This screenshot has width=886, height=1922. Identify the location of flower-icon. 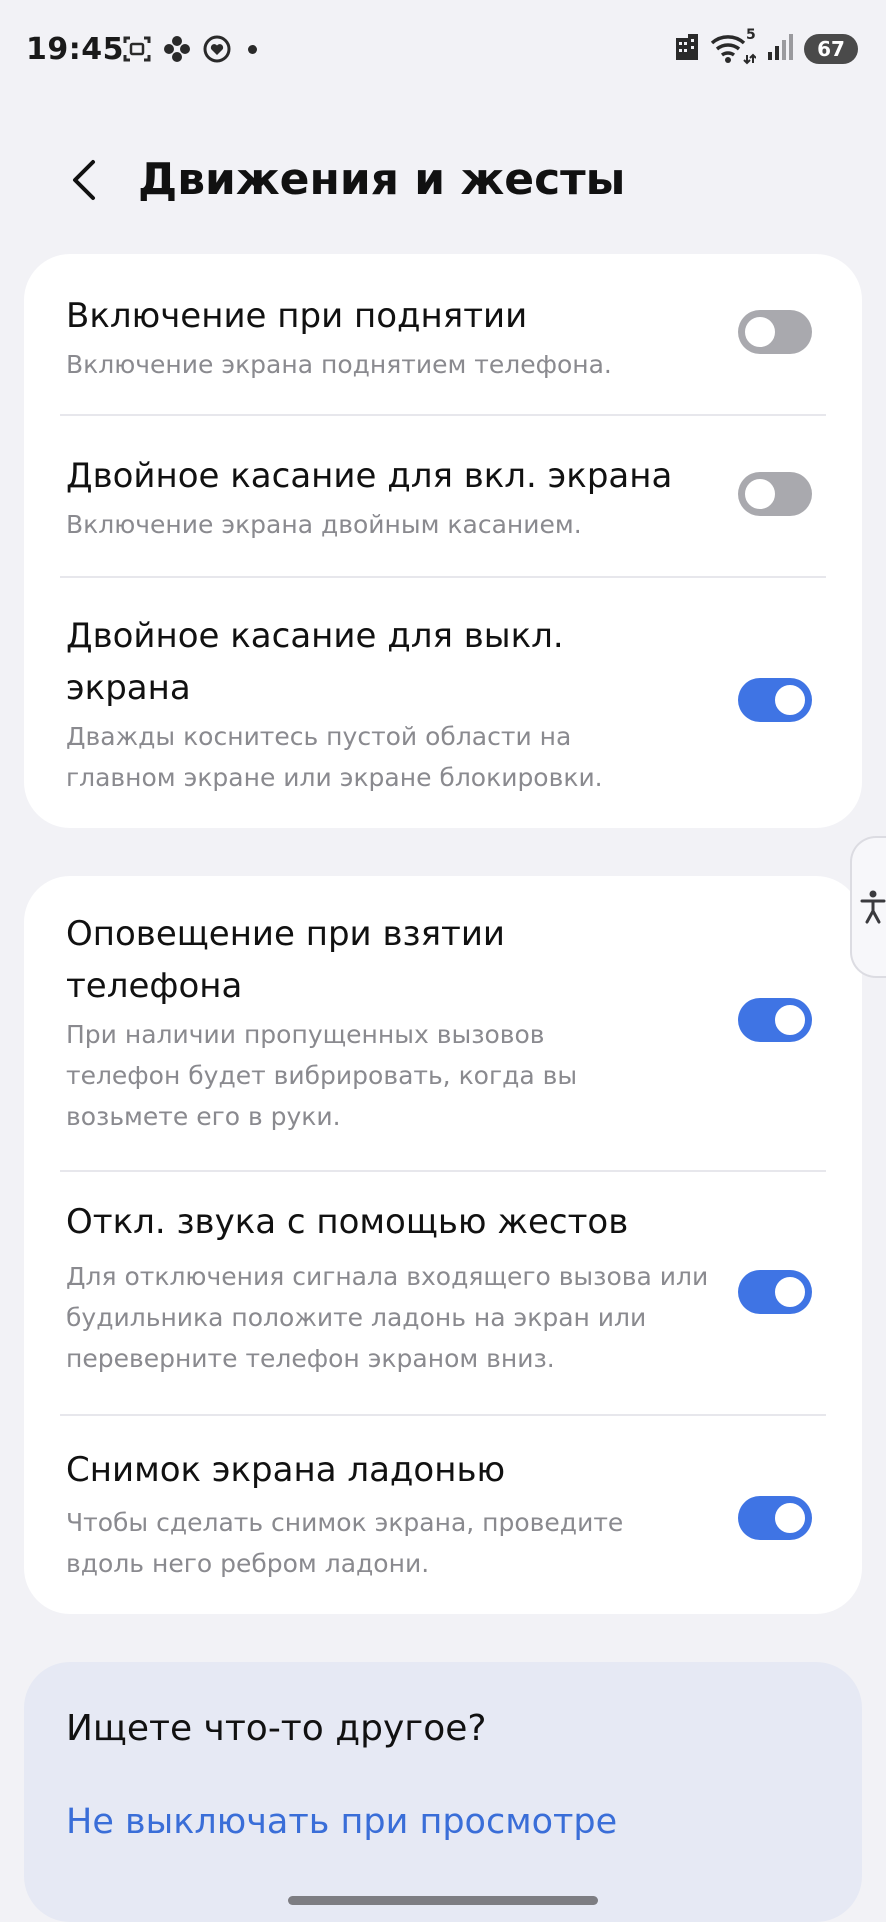
(177, 49).